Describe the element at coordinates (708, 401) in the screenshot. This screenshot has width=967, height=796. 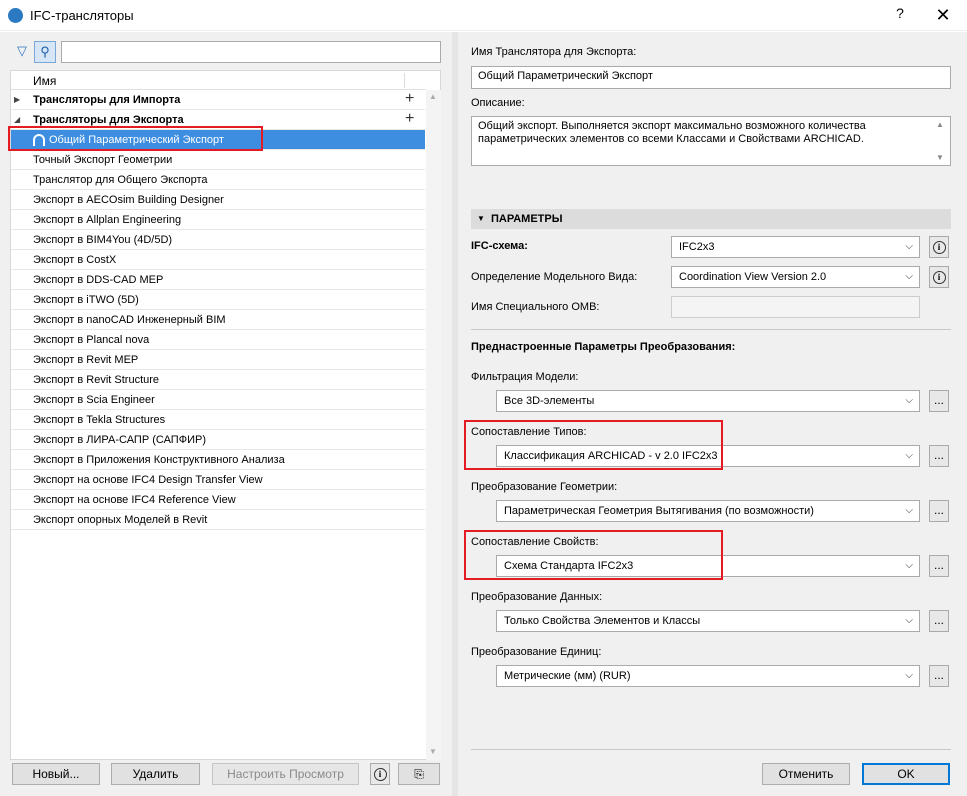
I see `model-filter-select: Все 3D-элементы ⌵` at that location.